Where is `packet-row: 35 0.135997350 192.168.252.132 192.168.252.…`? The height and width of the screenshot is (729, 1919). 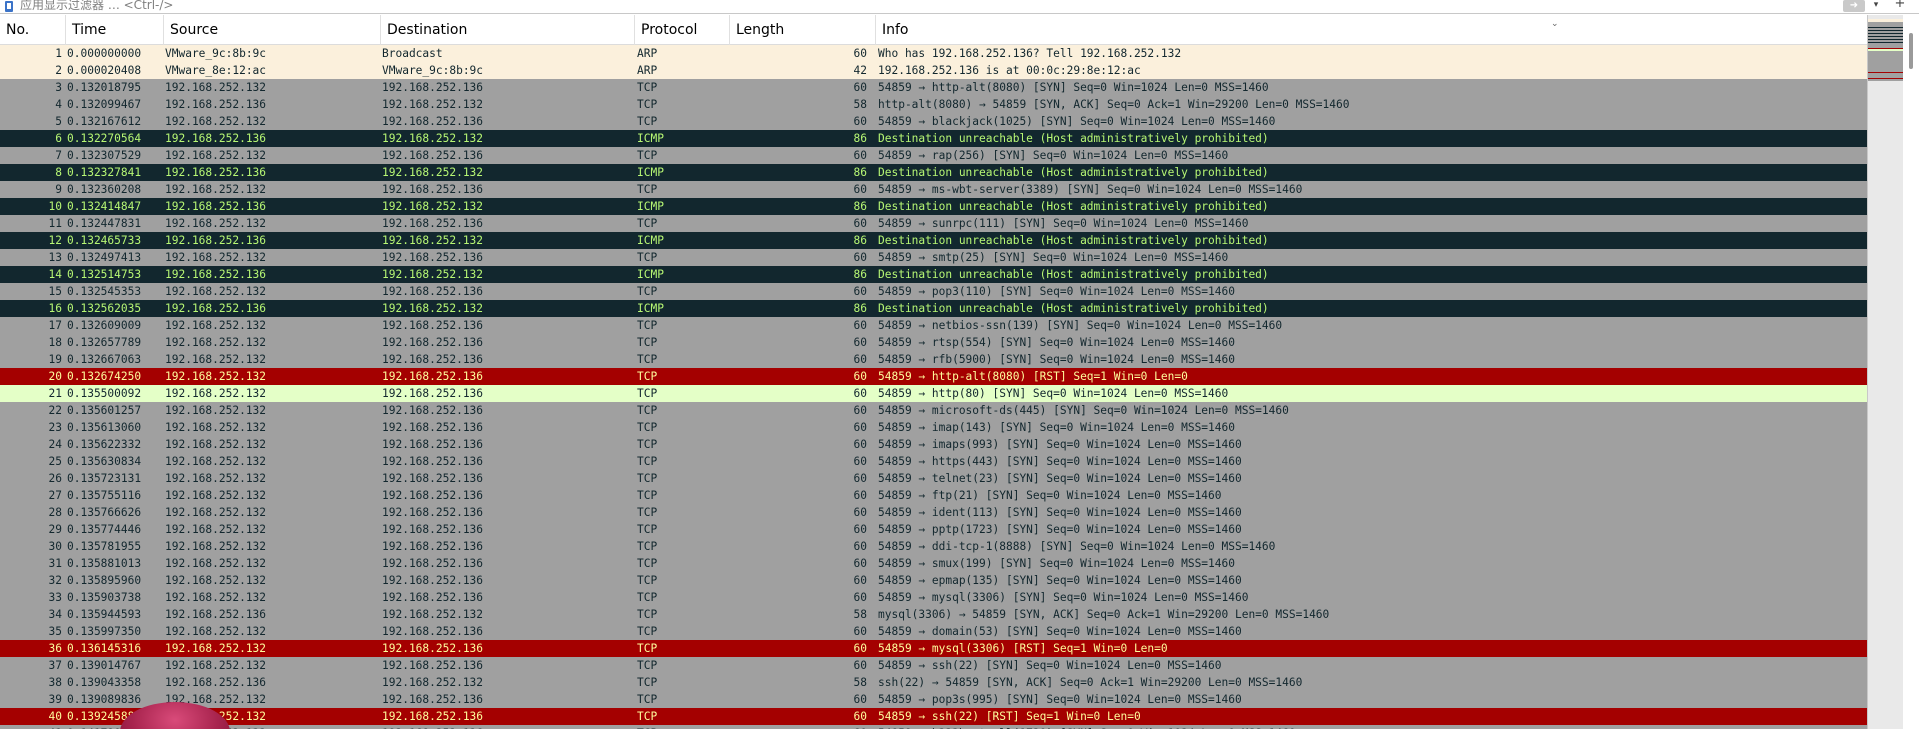
packet-row: 35 0.135997350 192.168.252.132 192.168.252.… is located at coordinates (933, 631).